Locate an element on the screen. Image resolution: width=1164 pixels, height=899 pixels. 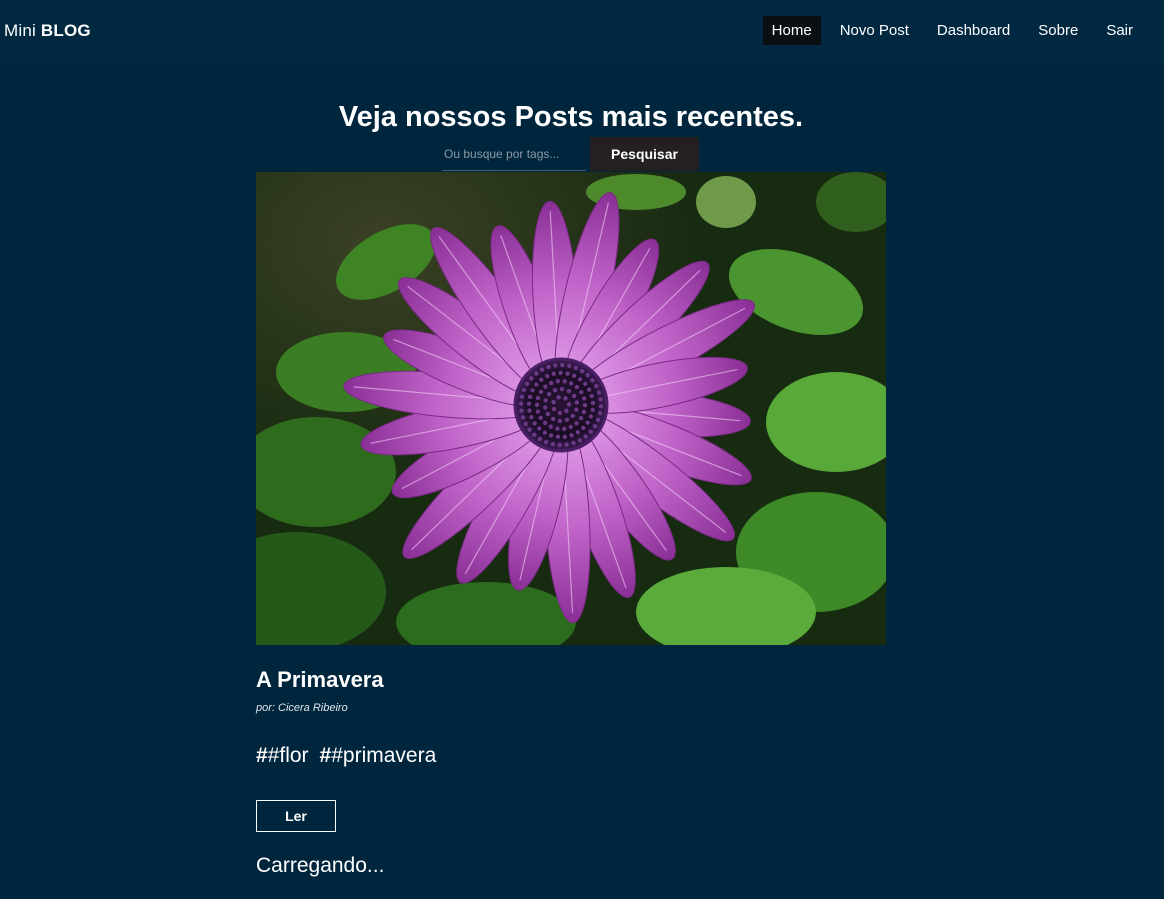
brand-logo: Mini BLOG is located at coordinates (47, 31).